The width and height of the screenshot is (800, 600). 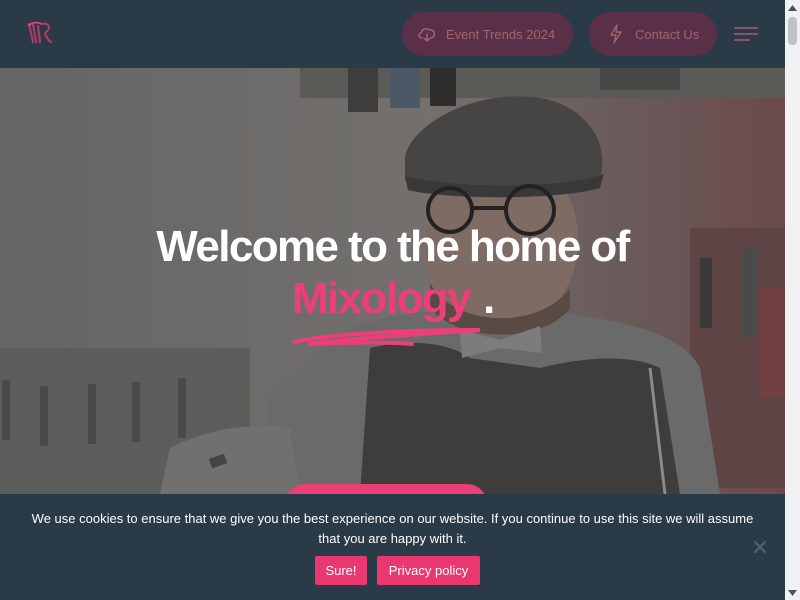 I want to click on scroll-up-arrow-icon, so click(x=792, y=7).